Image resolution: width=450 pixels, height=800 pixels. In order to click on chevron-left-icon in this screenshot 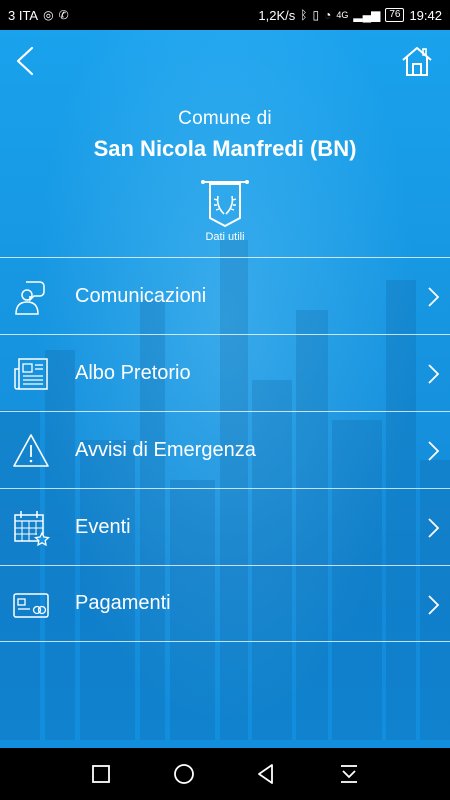, I will do `click(26, 61)`.